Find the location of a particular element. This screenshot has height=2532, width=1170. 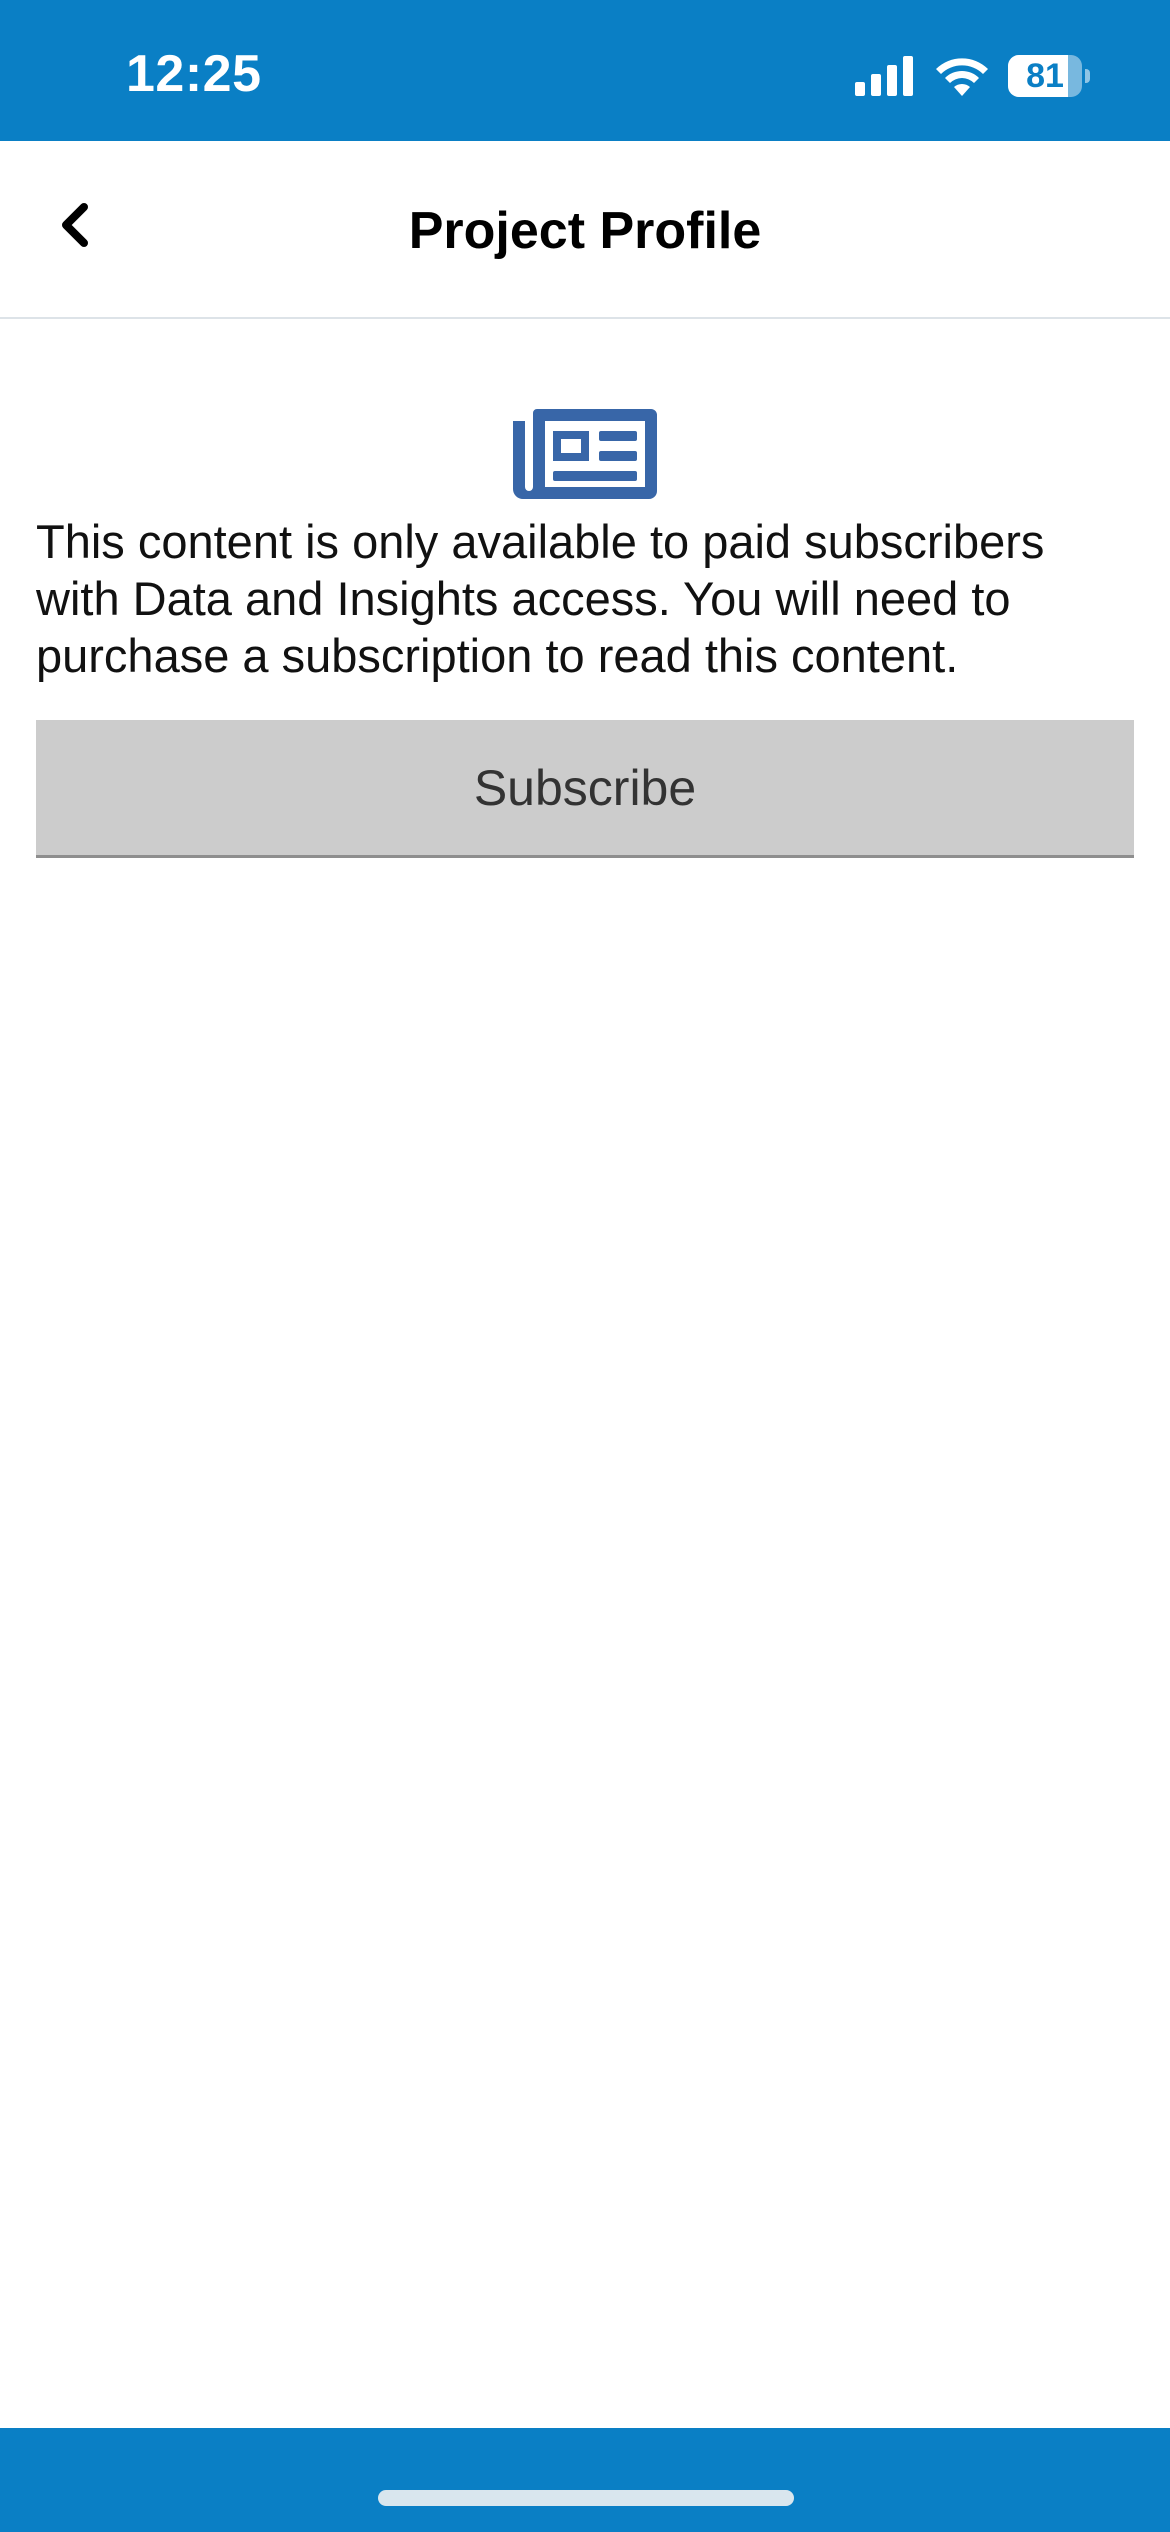

home-indicator is located at coordinates (586, 2498).